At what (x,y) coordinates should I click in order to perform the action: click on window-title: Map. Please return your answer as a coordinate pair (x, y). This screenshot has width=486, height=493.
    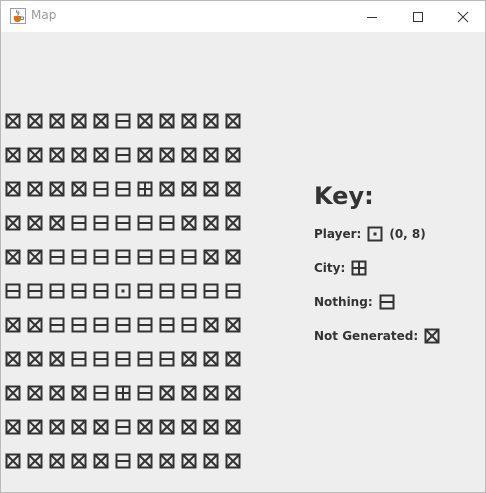
    Looking at the image, I should click on (44, 15).